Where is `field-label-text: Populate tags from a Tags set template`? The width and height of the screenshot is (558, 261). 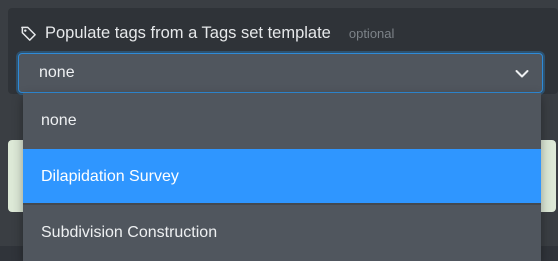
field-label-text: Populate tags from a Tags set template is located at coordinates (188, 32).